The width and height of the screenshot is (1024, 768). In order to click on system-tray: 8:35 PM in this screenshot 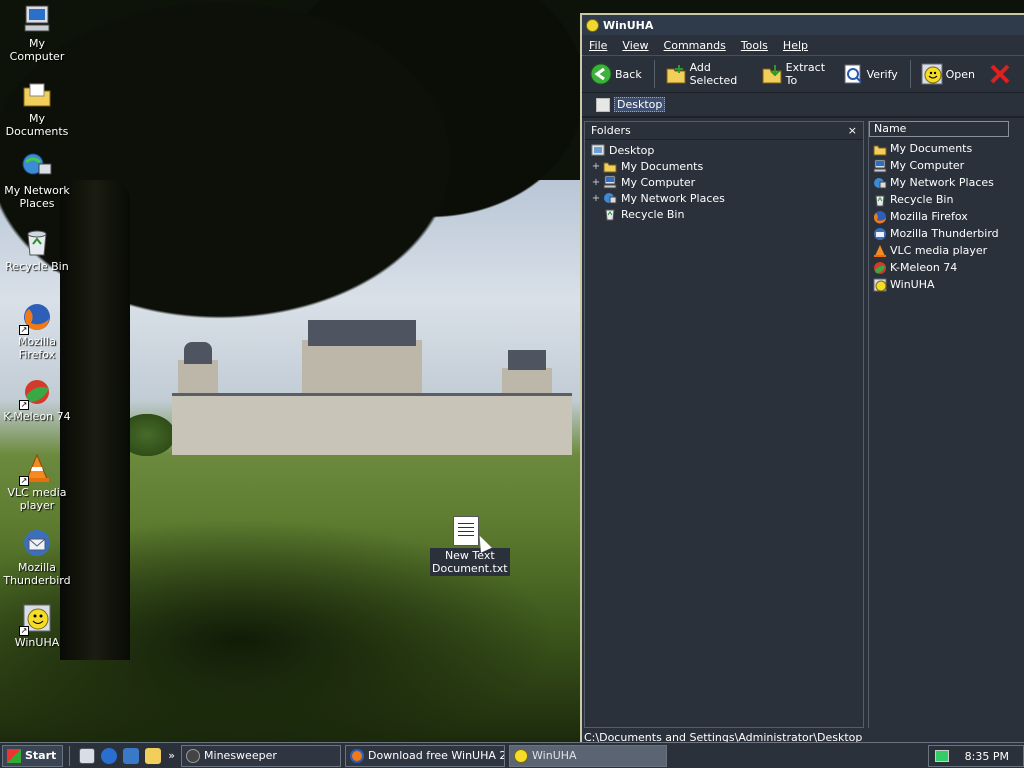, I will do `click(976, 756)`.